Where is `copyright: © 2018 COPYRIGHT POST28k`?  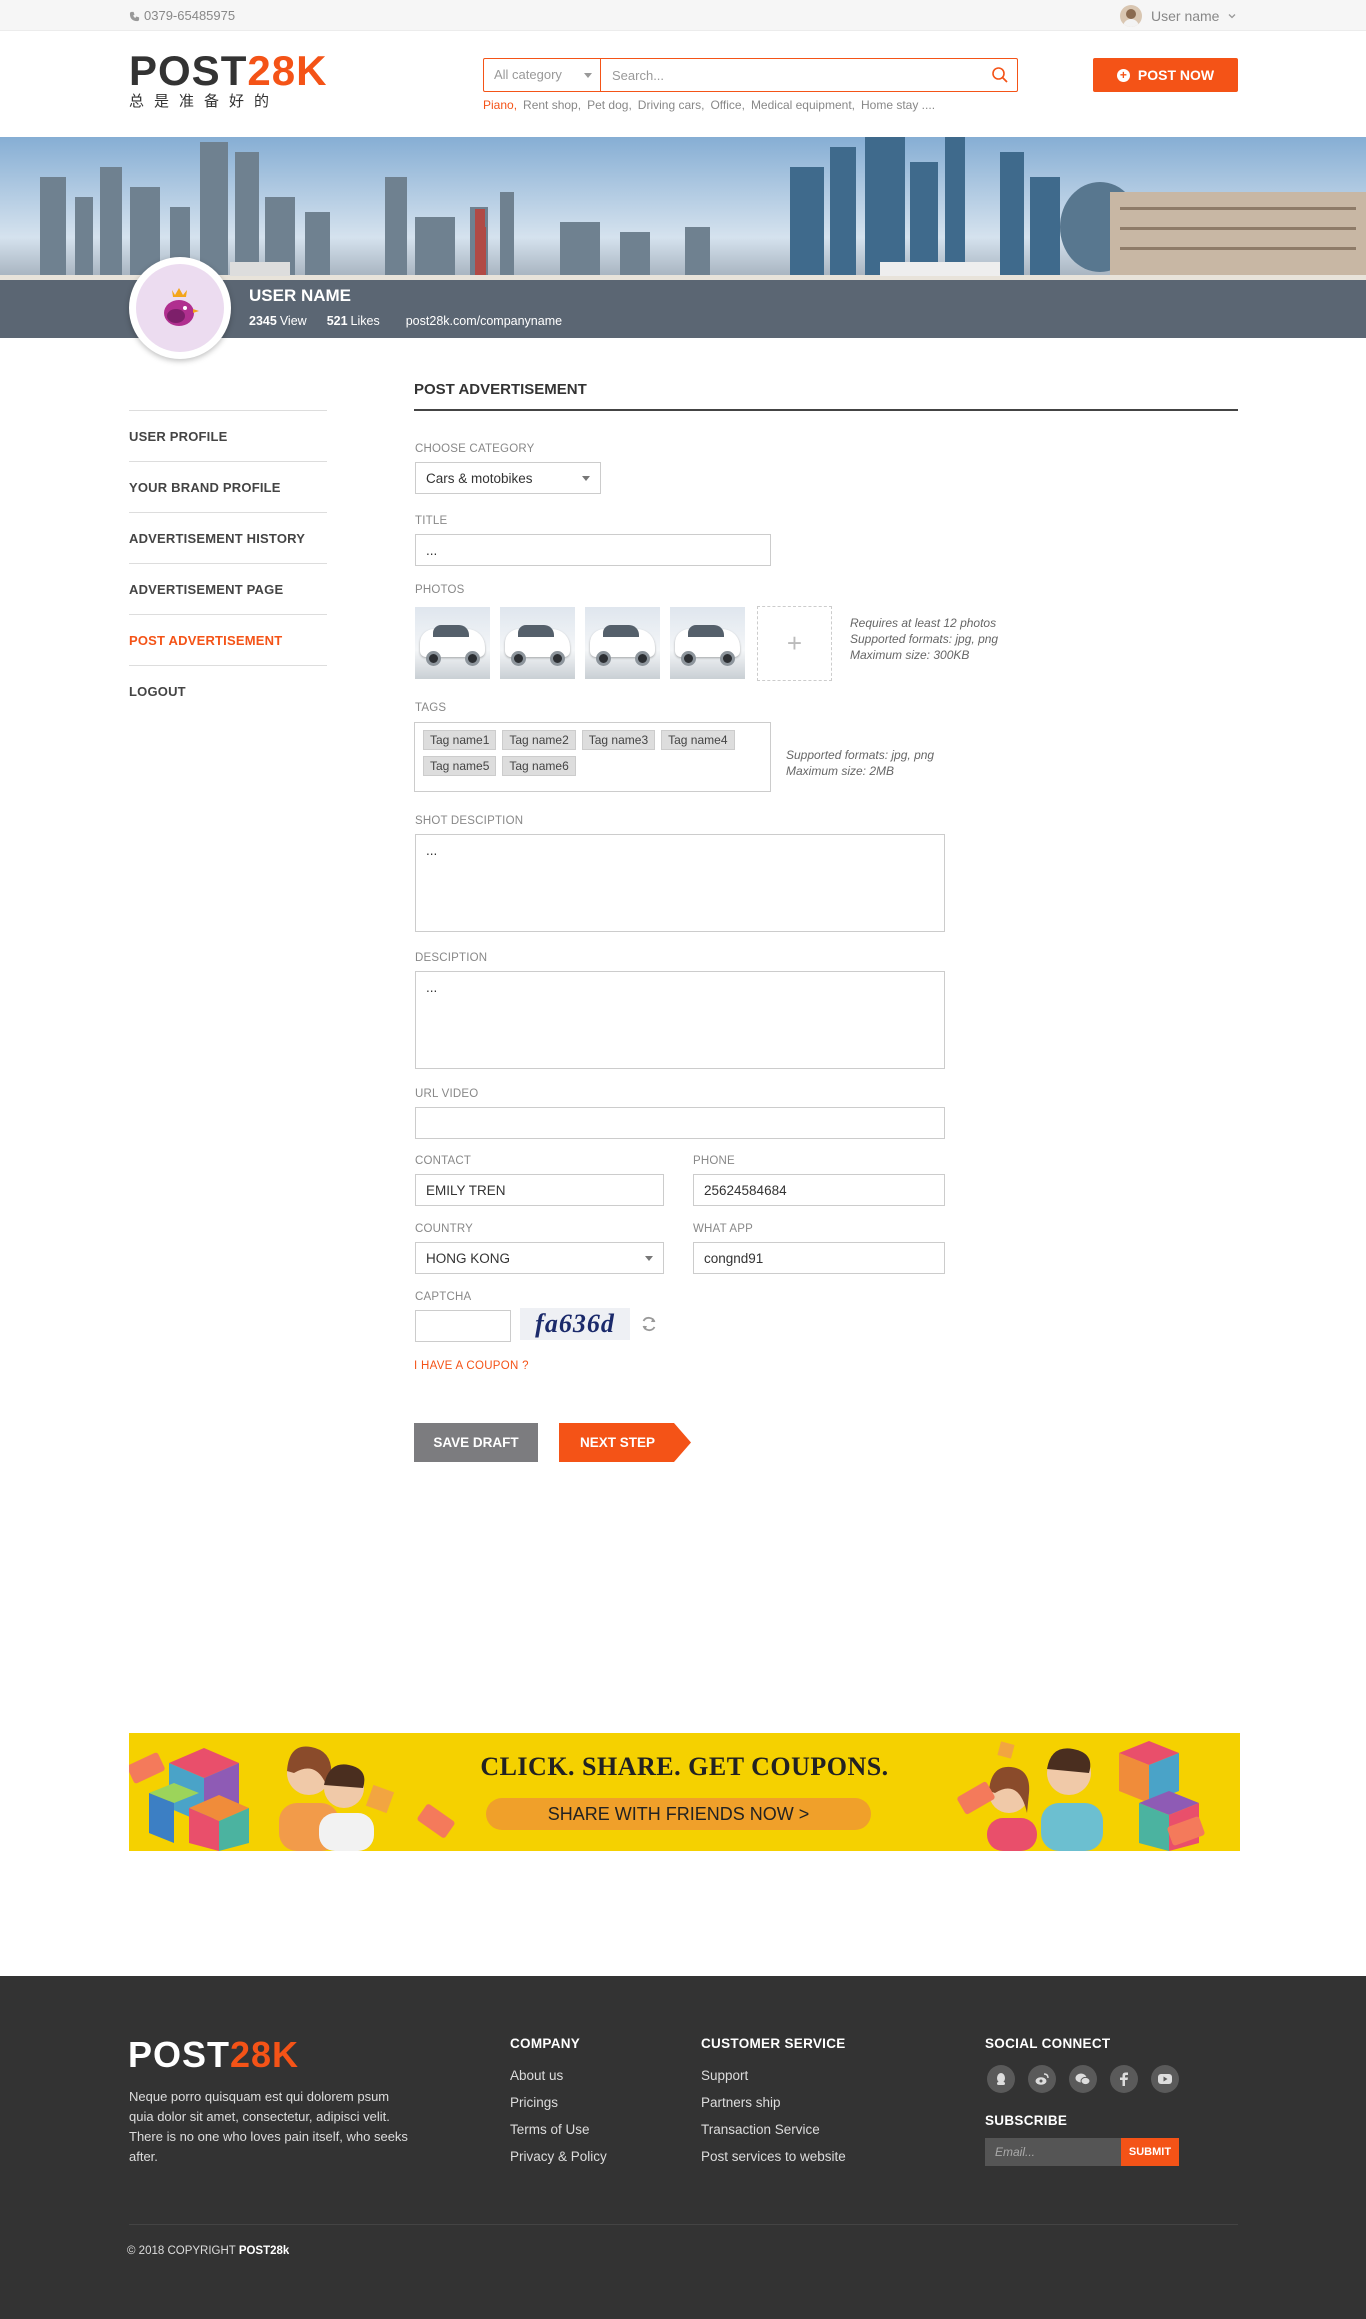 copyright: © 2018 COPYRIGHT POST28k is located at coordinates (208, 2251).